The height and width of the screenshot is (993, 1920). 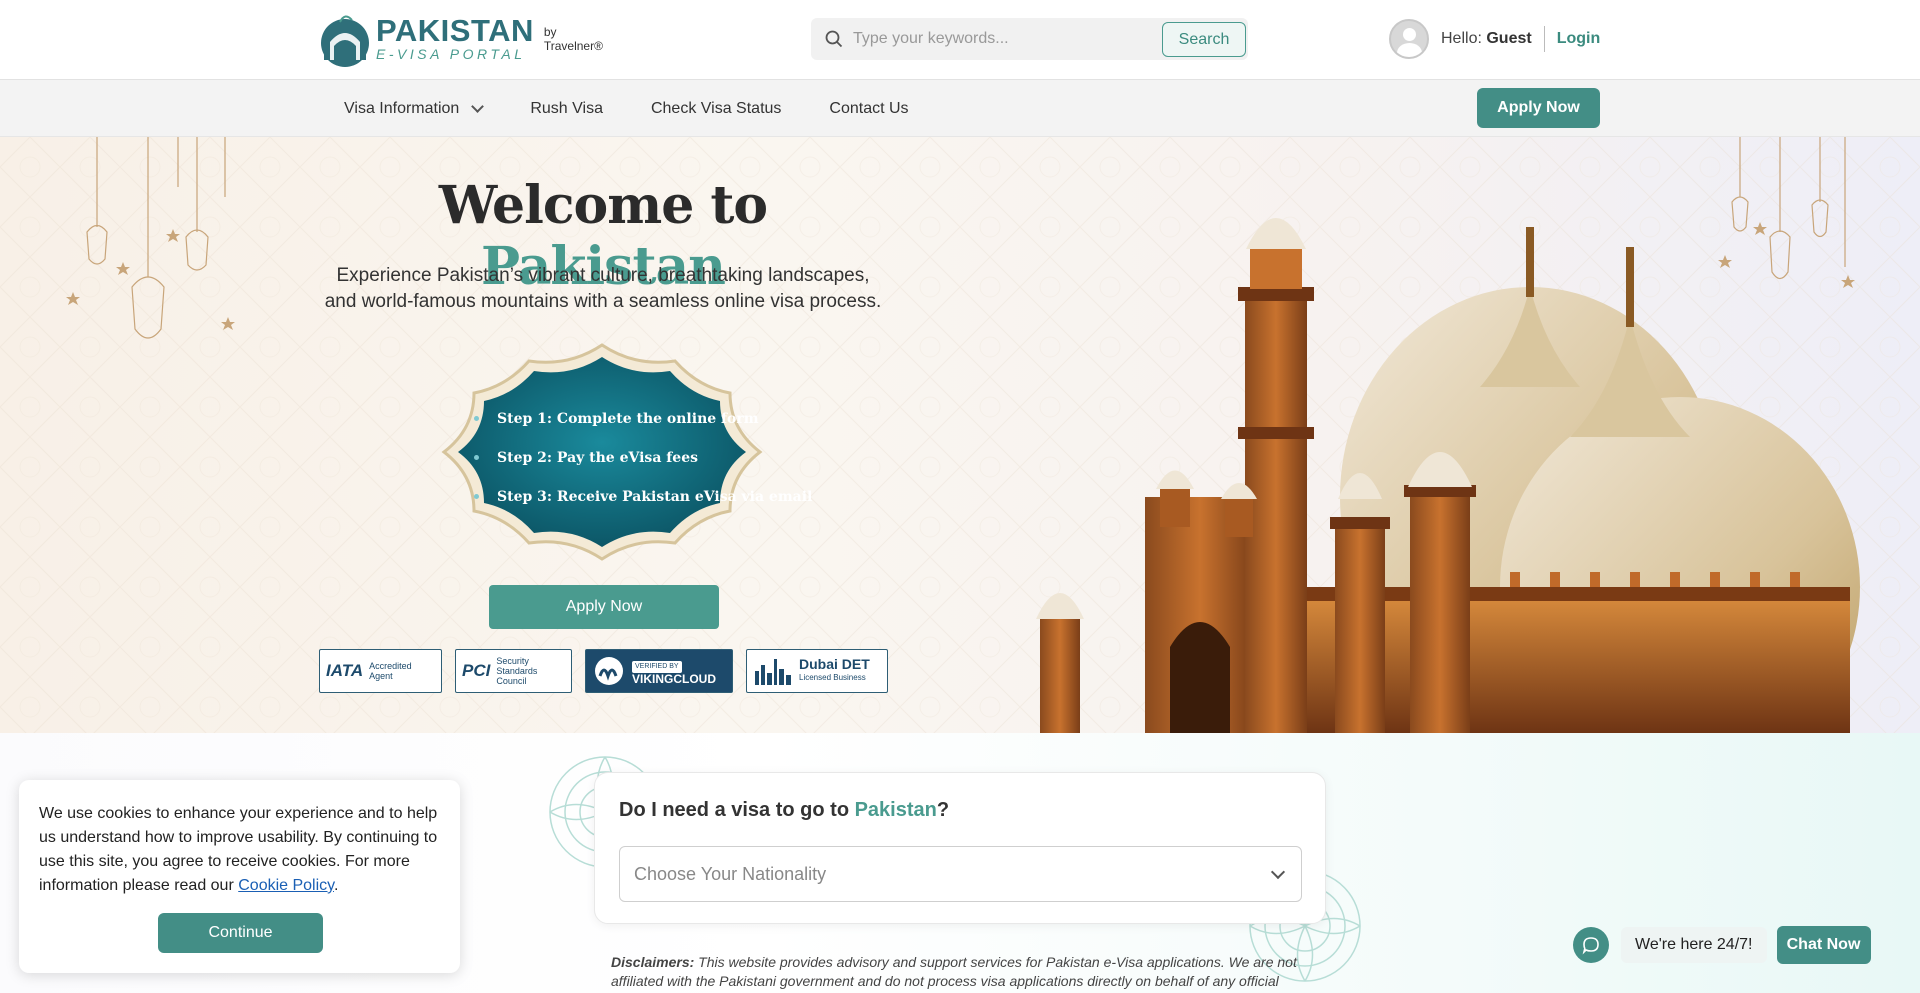 What do you see at coordinates (716, 109) in the screenshot?
I see `nav-check-visa-status: Check Visa Status` at bounding box center [716, 109].